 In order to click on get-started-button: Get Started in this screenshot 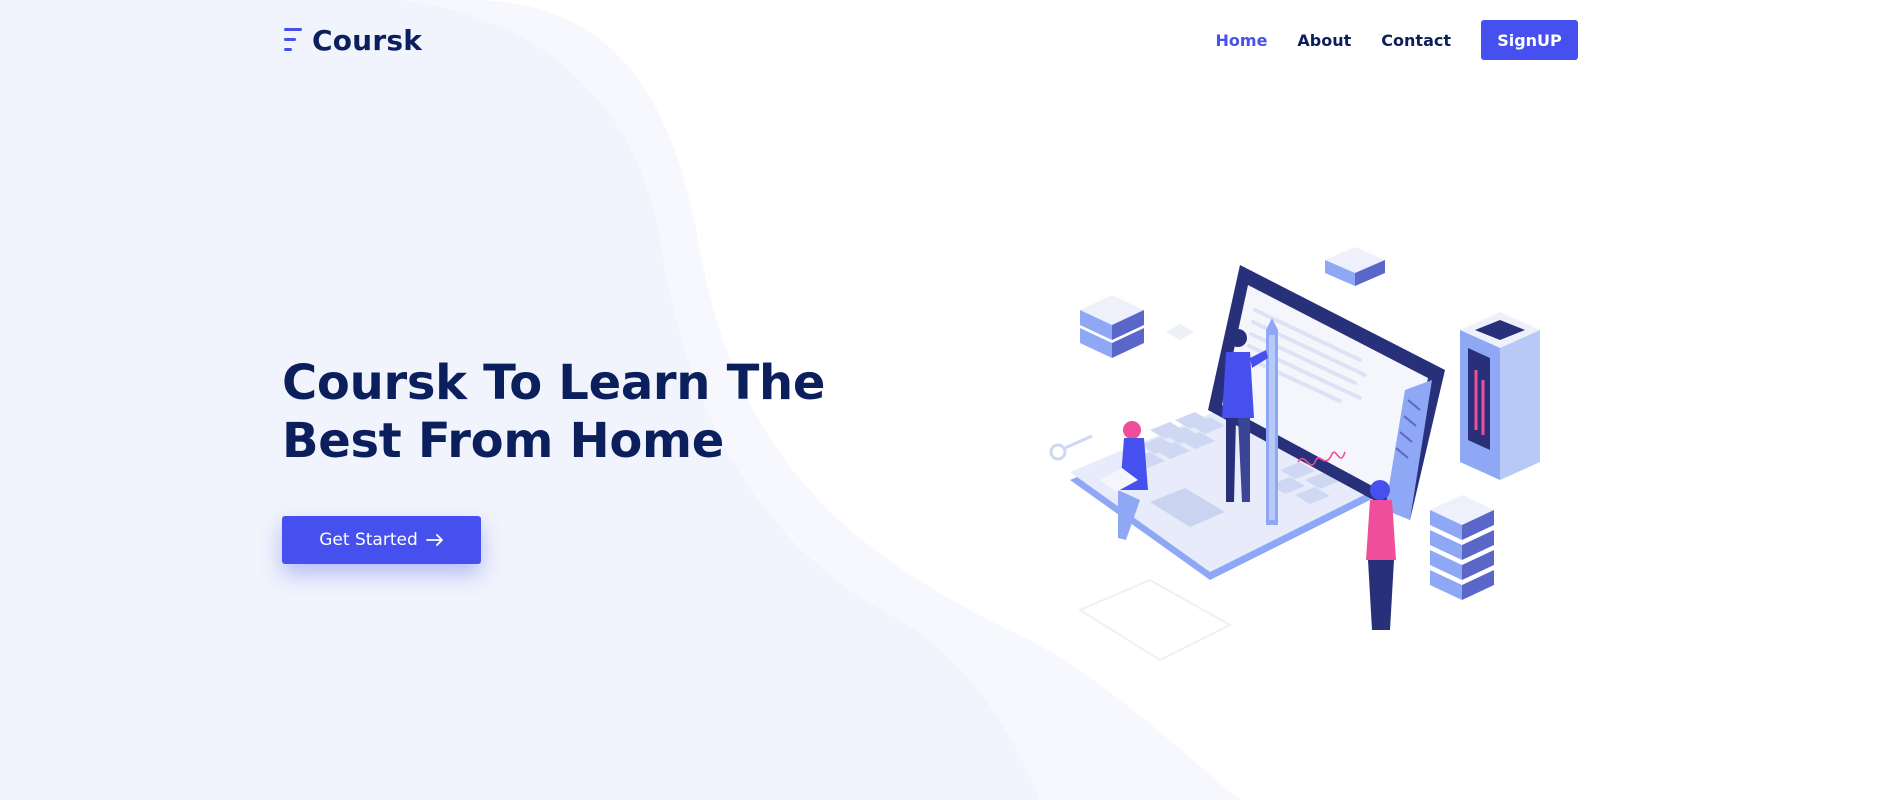, I will do `click(381, 540)`.